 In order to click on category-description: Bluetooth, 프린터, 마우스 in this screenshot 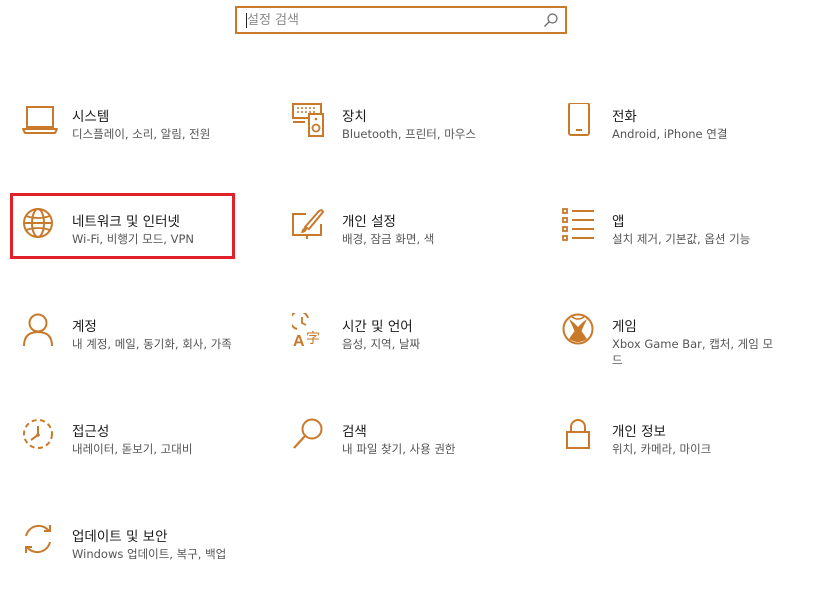, I will do `click(409, 134)`.